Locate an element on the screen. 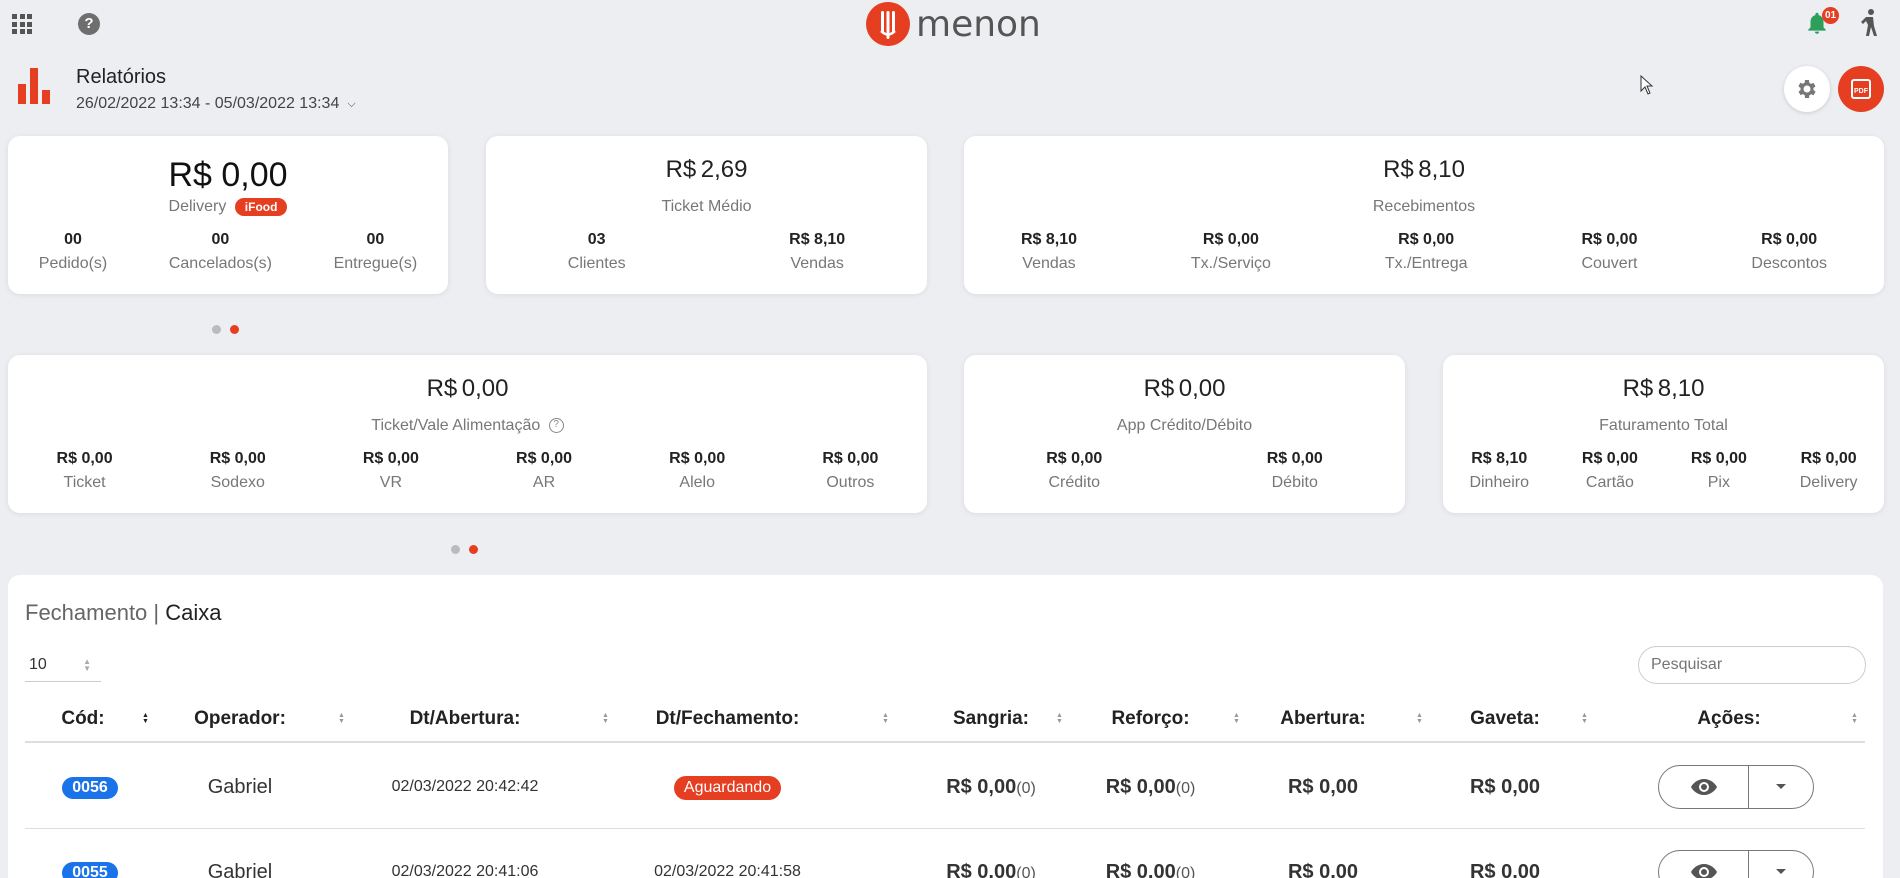  revenue-int: 8 is located at coordinates (1664, 388).